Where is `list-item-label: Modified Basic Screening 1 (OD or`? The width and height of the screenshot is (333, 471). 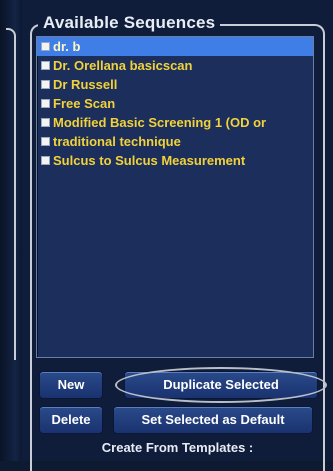
list-item-label: Modified Basic Screening 1 (OD or is located at coordinates (160, 122).